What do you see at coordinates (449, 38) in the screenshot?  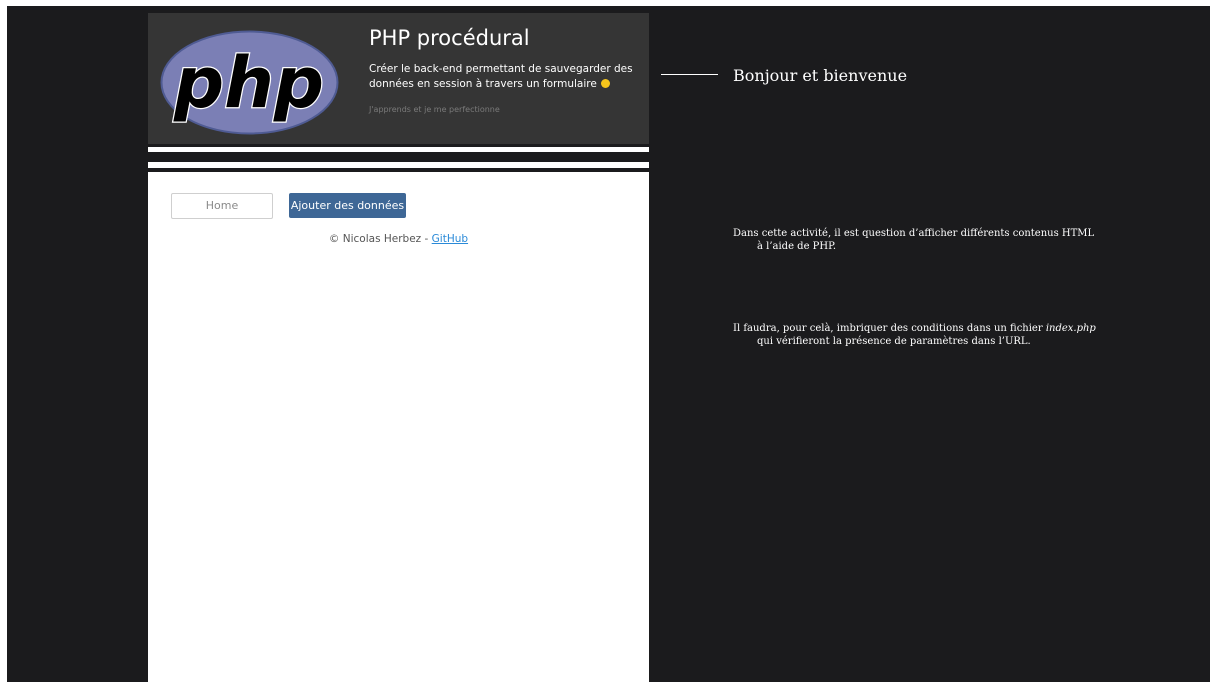 I see `page-title: PHP procédural` at bounding box center [449, 38].